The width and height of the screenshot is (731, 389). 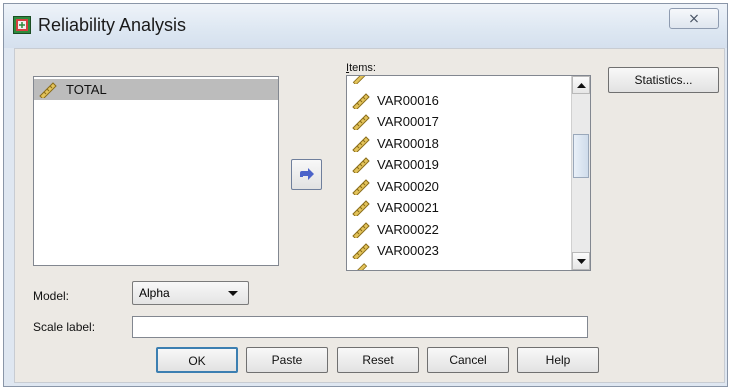 I want to click on close-icon: ⨯, so click(x=694, y=18).